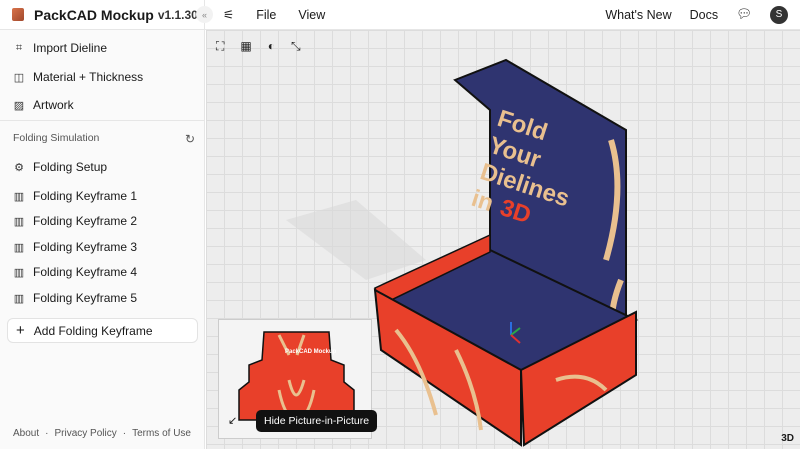 The width and height of the screenshot is (800, 449). Describe the element at coordinates (356, 240) in the screenshot. I see `shadow` at that location.